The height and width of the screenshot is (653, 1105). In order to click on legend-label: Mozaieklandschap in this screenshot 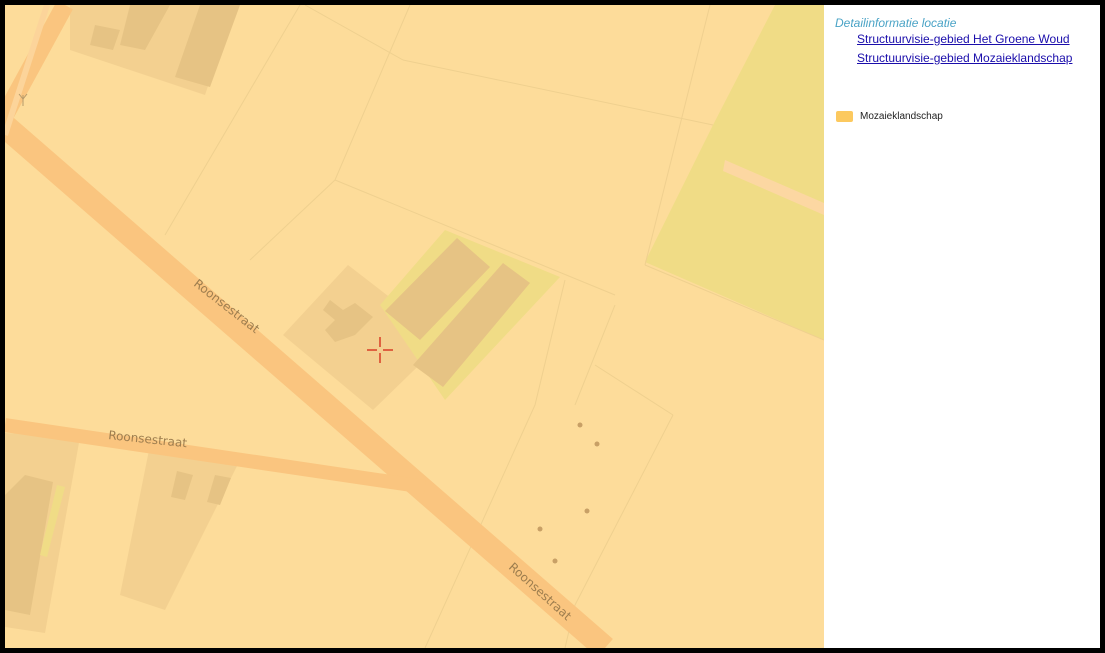, I will do `click(901, 116)`.